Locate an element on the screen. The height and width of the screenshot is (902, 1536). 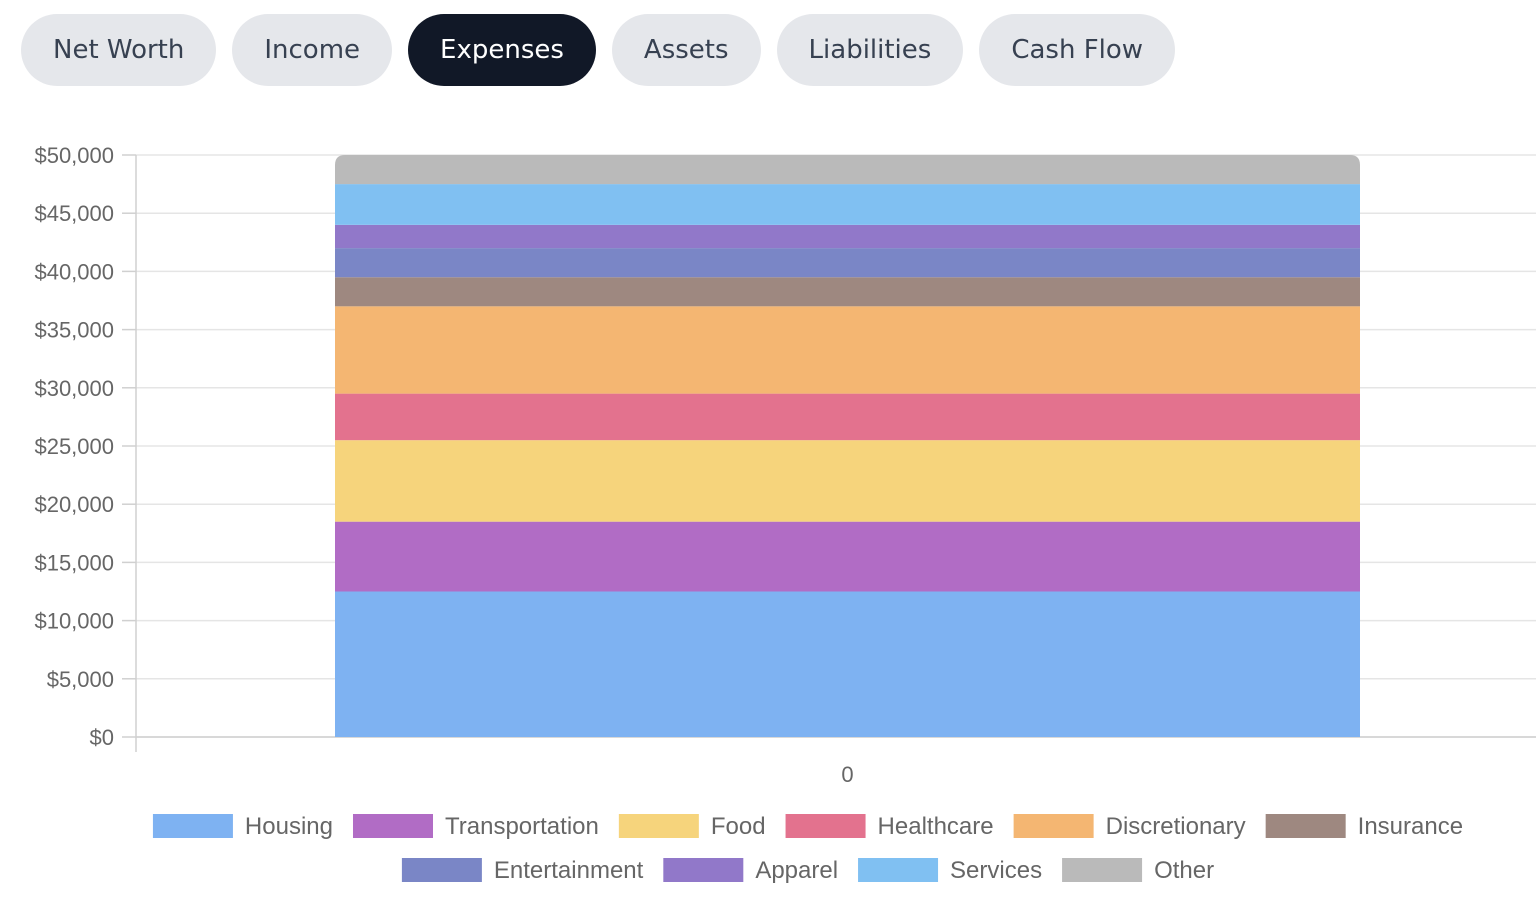
y-tick-label: $5,000 is located at coordinates (80, 679).